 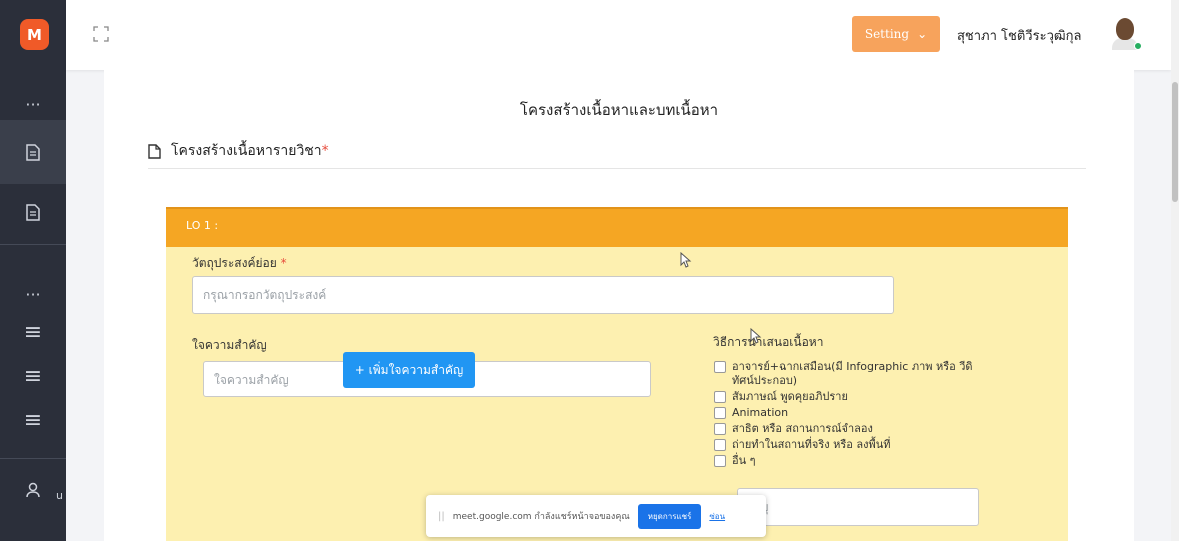 What do you see at coordinates (33, 490) in the screenshot?
I see `user-icon` at bounding box center [33, 490].